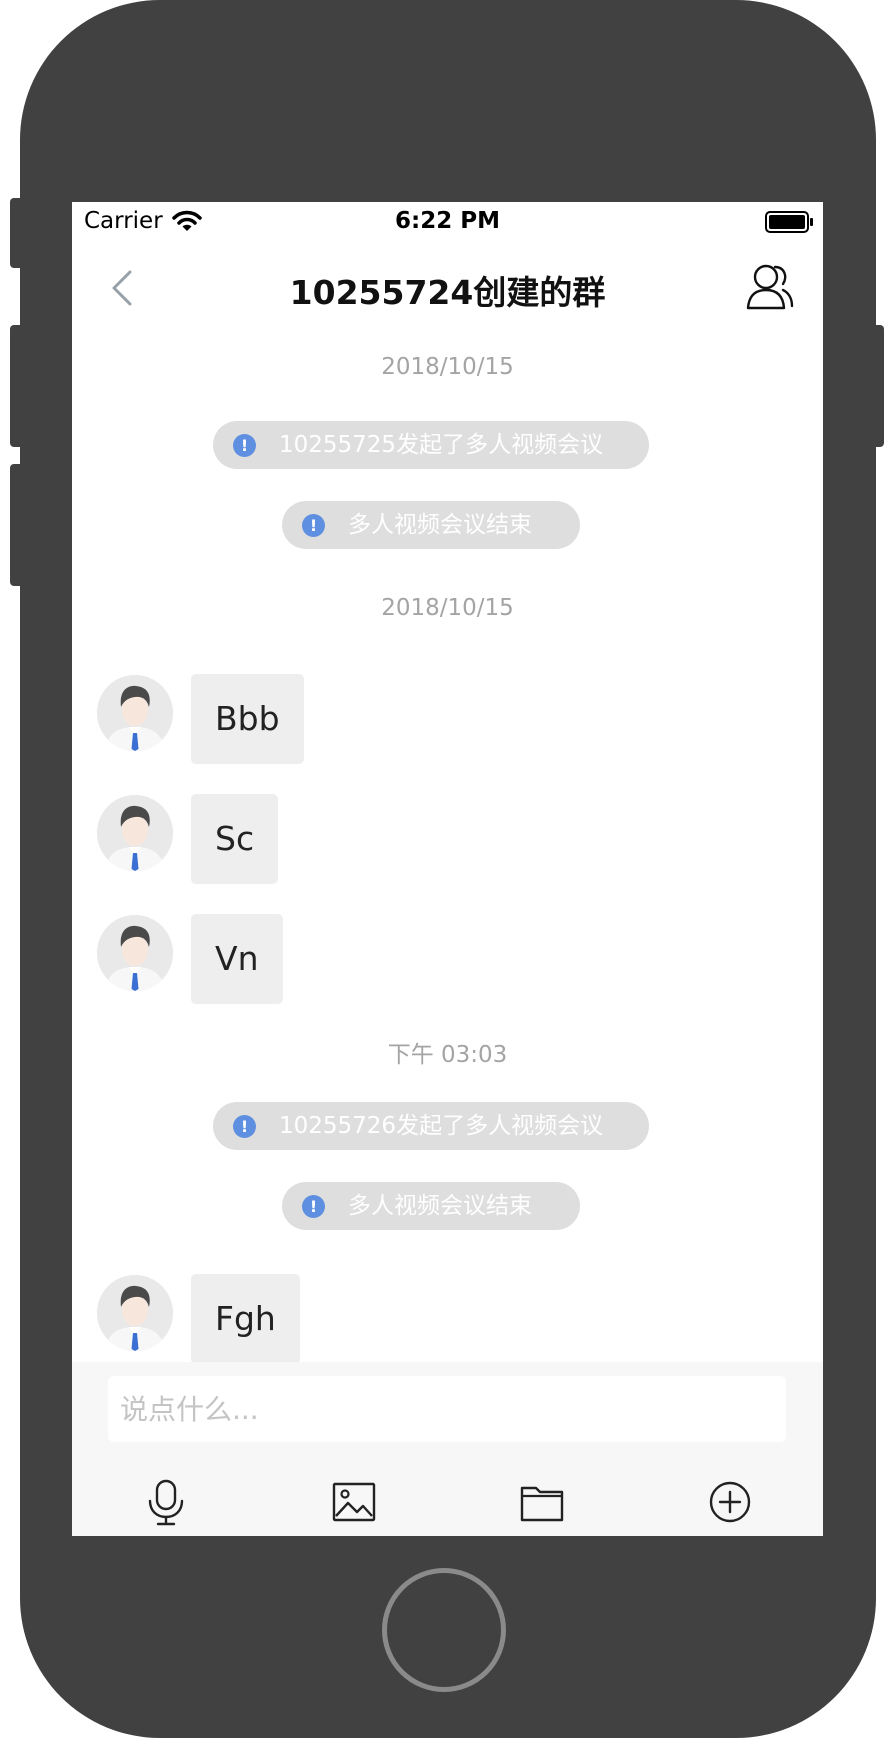 Image resolution: width=894 pixels, height=1738 pixels. I want to click on system-message: ! 10255725发起了多人视频会议, so click(431, 445).